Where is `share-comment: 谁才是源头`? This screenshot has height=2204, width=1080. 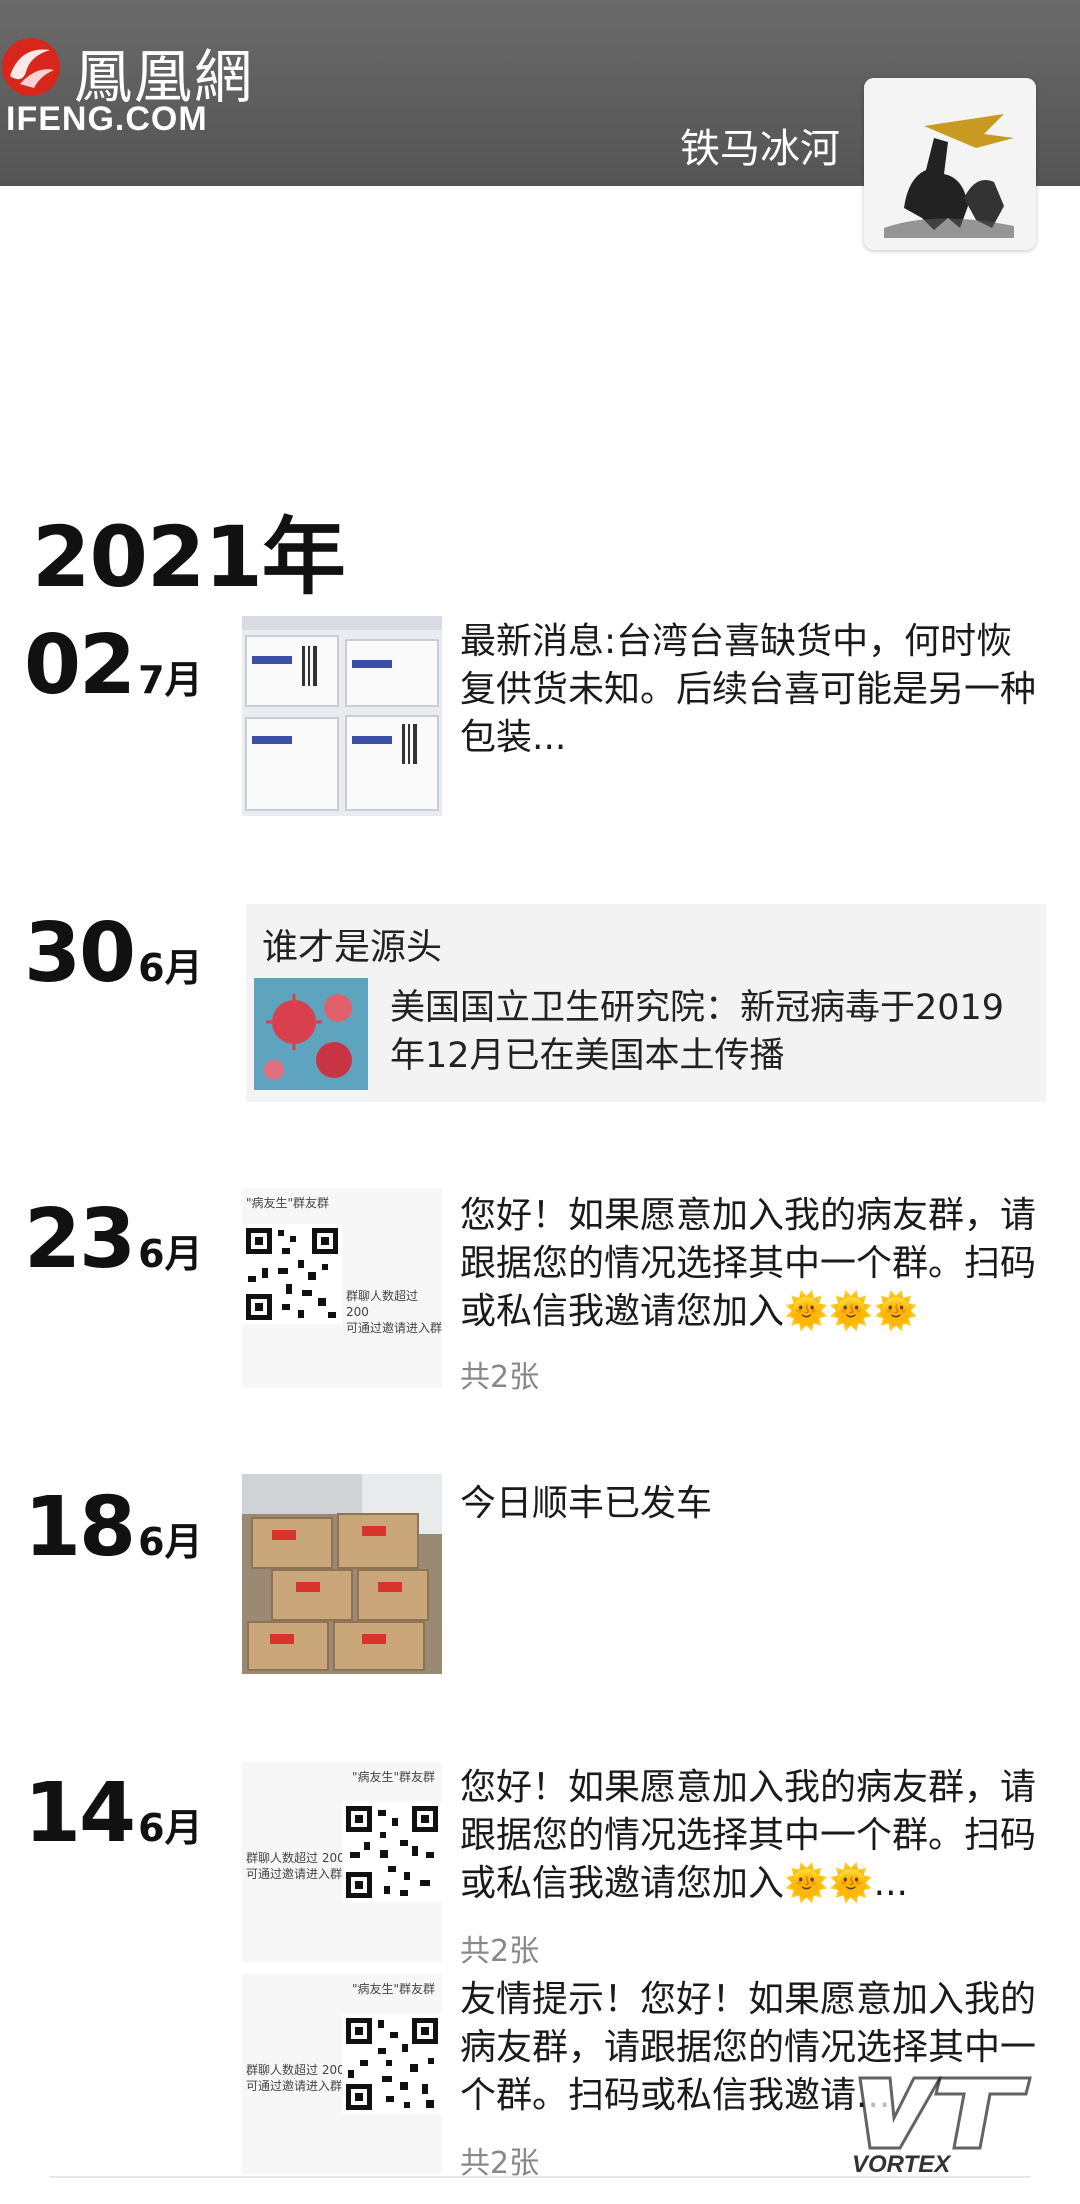
share-comment: 谁才是源头 is located at coordinates (352, 947).